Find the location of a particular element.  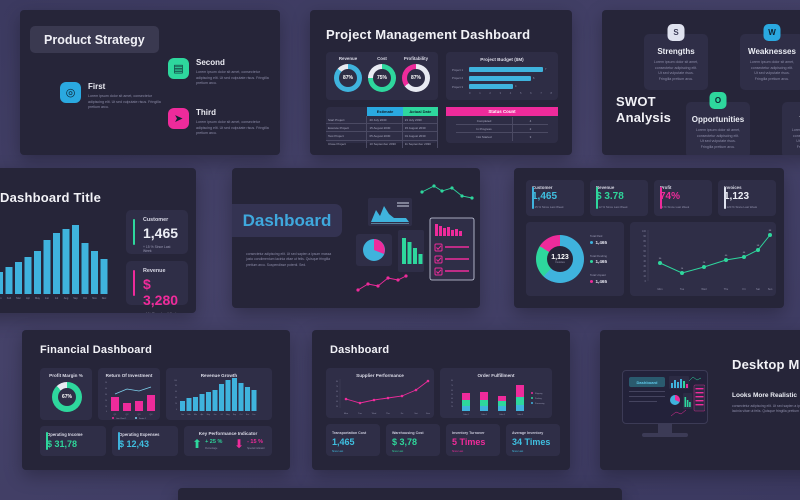

card-label: Transportation Cost is located at coordinates (349, 433).